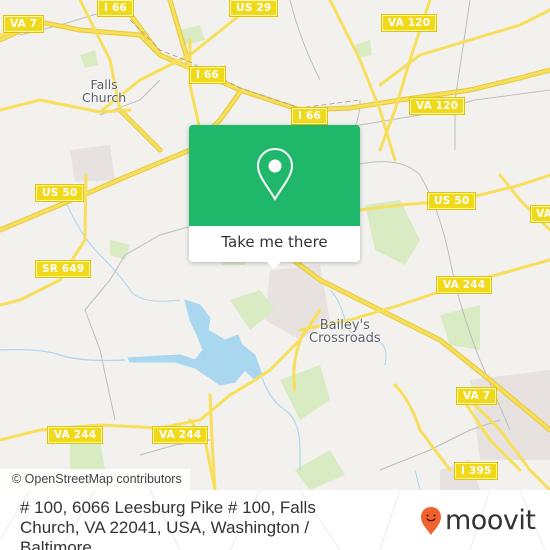  What do you see at coordinates (274, 265) in the screenshot?
I see `popup-pointer` at bounding box center [274, 265].